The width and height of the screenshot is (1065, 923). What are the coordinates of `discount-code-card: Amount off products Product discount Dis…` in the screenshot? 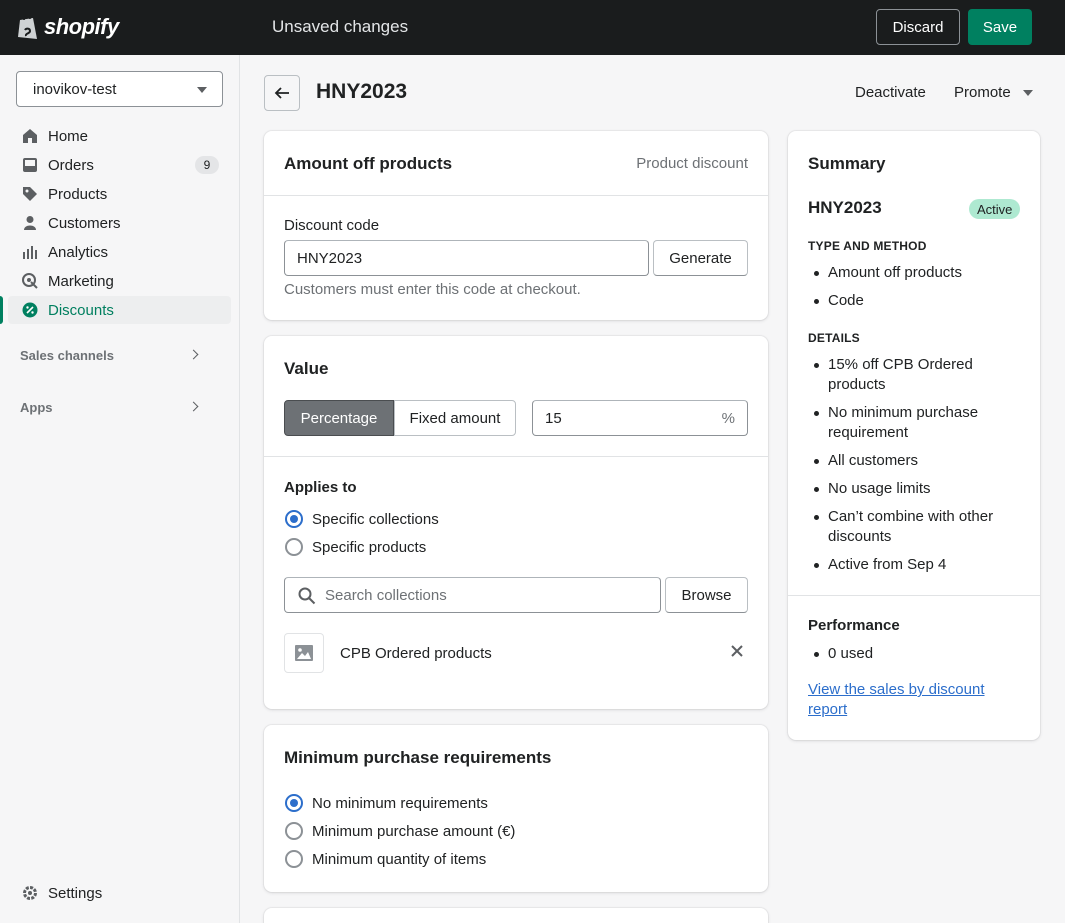 It's located at (516, 225).